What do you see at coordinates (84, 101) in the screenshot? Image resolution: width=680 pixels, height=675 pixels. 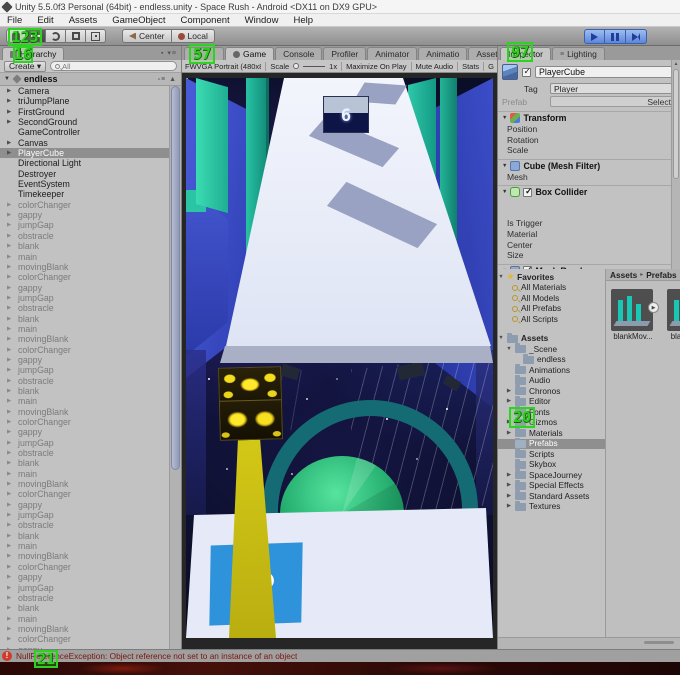 I see `hierarchy-item-triJumpPlane: ▶ triJumpPlane` at bounding box center [84, 101].